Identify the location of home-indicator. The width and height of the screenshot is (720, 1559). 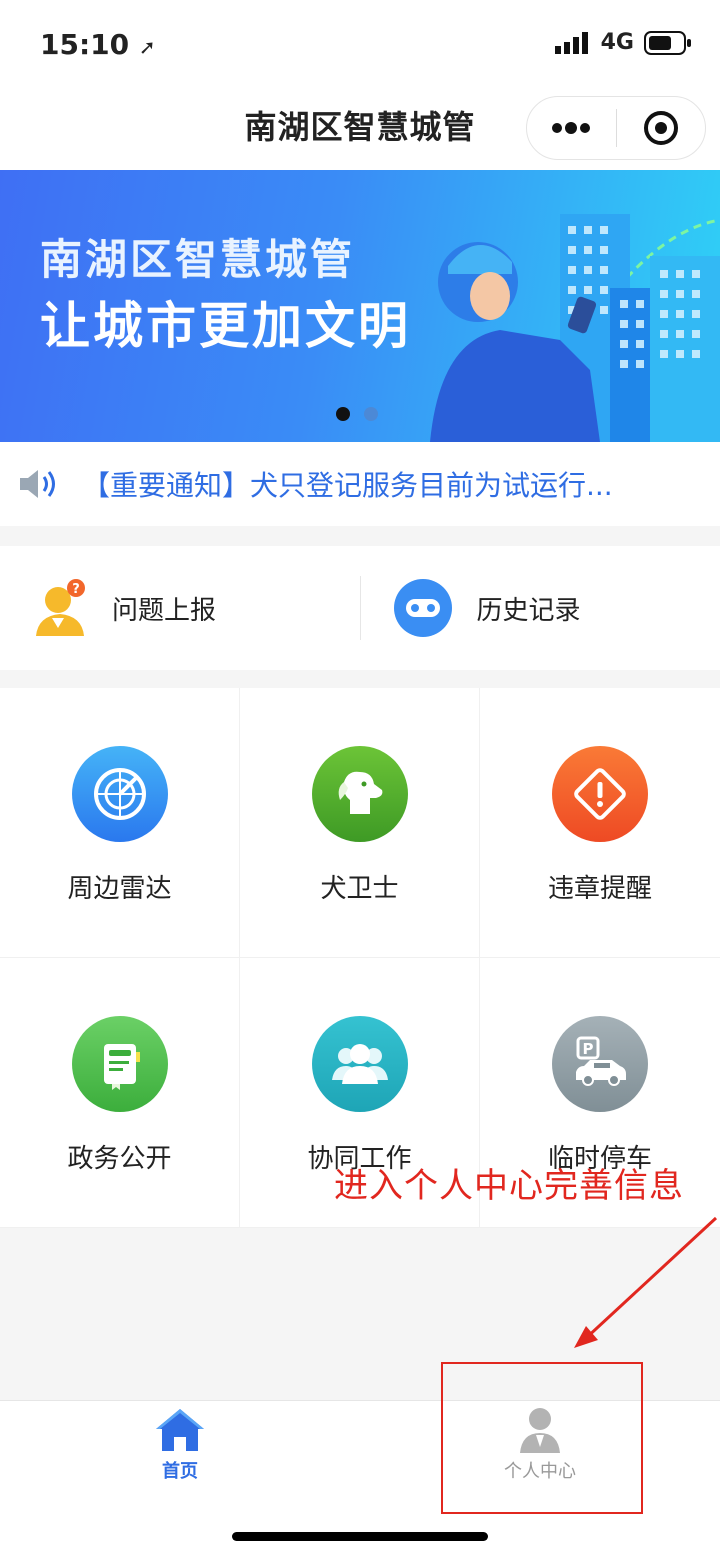
(360, 1536).